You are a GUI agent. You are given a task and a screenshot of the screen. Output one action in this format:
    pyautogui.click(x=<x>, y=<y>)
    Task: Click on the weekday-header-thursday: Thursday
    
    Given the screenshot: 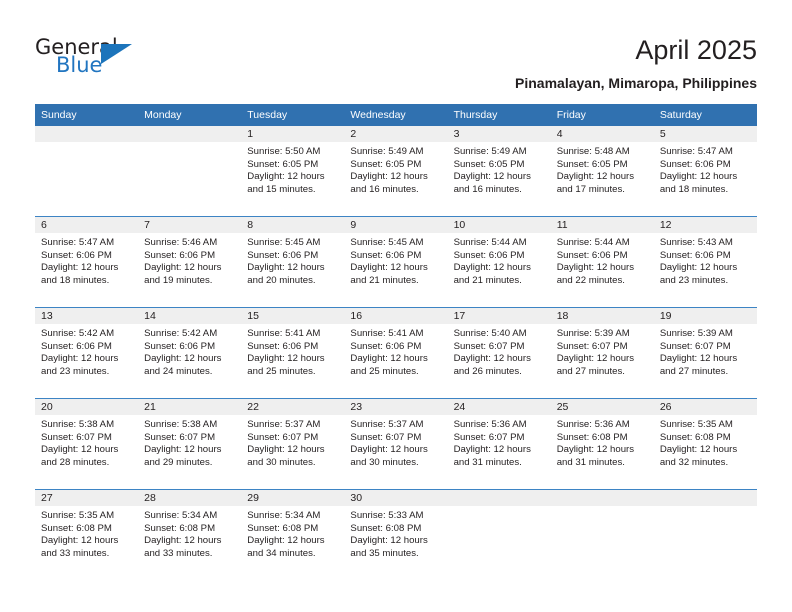 What is the action you would take?
    pyautogui.click(x=499, y=115)
    